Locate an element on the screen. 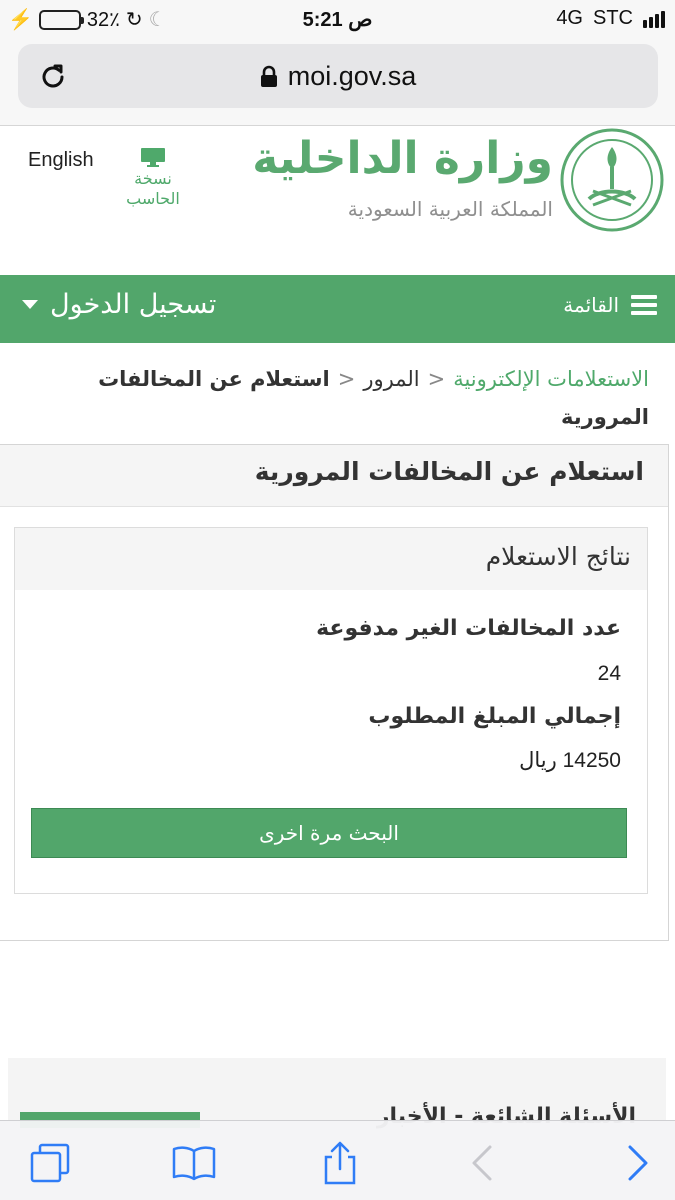 This screenshot has width=675, height=1200. forward-icon is located at coordinates (636, 1163).